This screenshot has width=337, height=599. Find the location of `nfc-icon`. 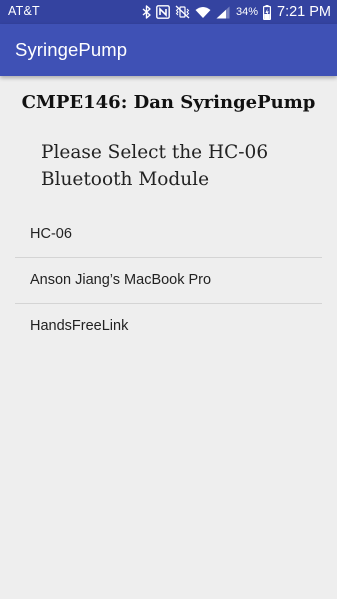

nfc-icon is located at coordinates (163, 12).